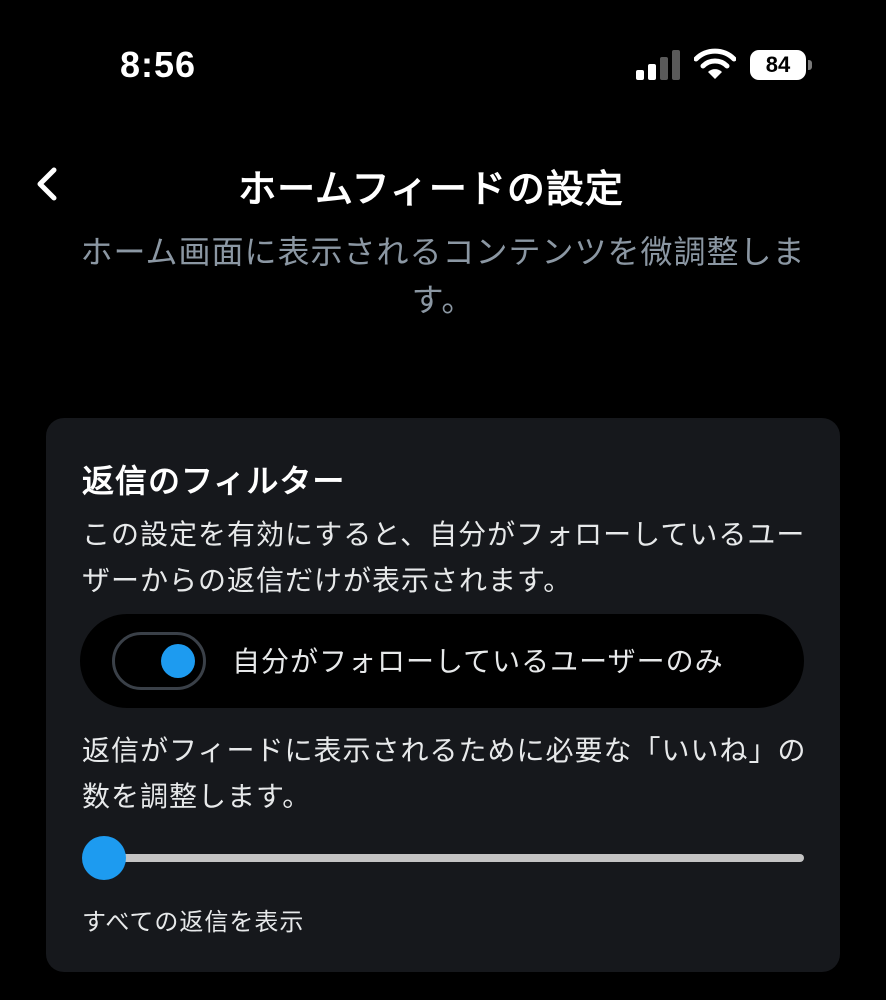  I want to click on wifi-icon, so click(715, 63).